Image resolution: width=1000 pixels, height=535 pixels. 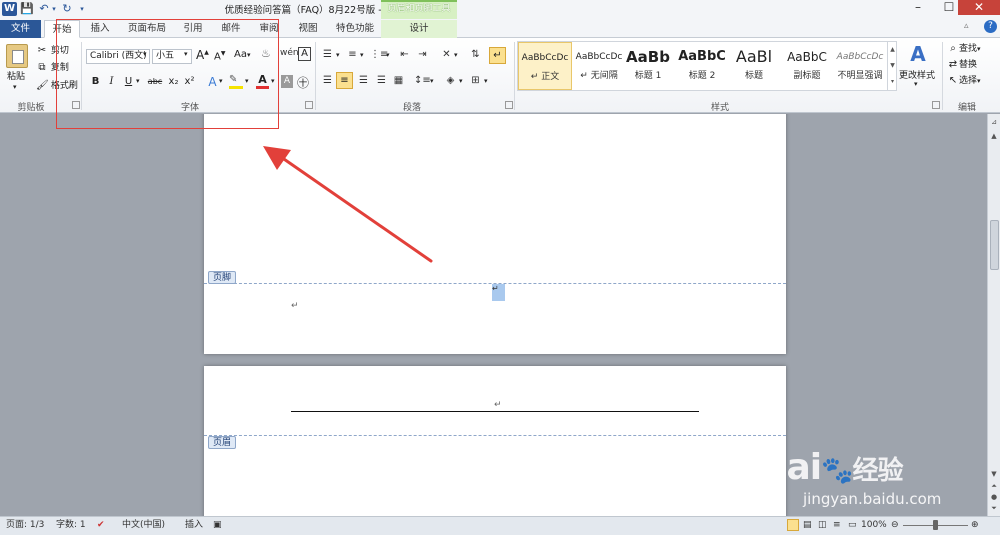 What do you see at coordinates (338, 55) in the screenshot?
I see `bullets-dropdown-icon: ▾` at bounding box center [338, 55].